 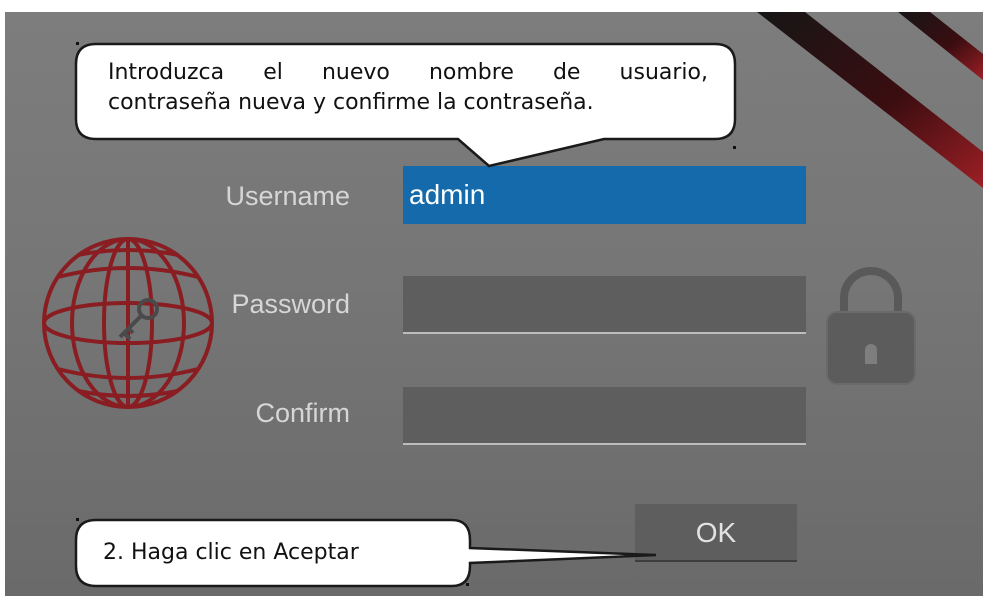 I want to click on top-callout-line1: Introduzca el nuevo nombre de usuario,, so click(x=408, y=72).